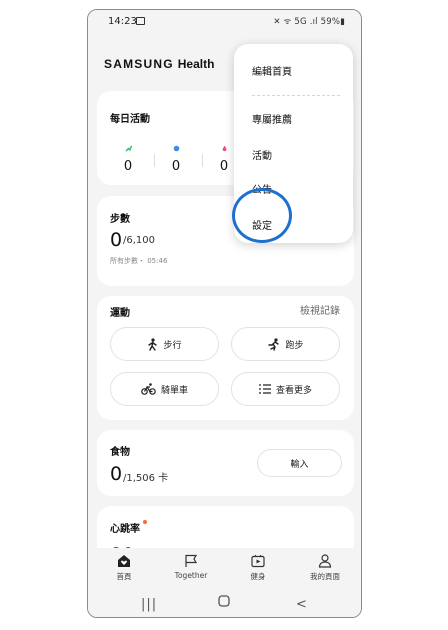 This screenshot has width=448, height=630. I want to click on walk-button: 步行, so click(164, 344).